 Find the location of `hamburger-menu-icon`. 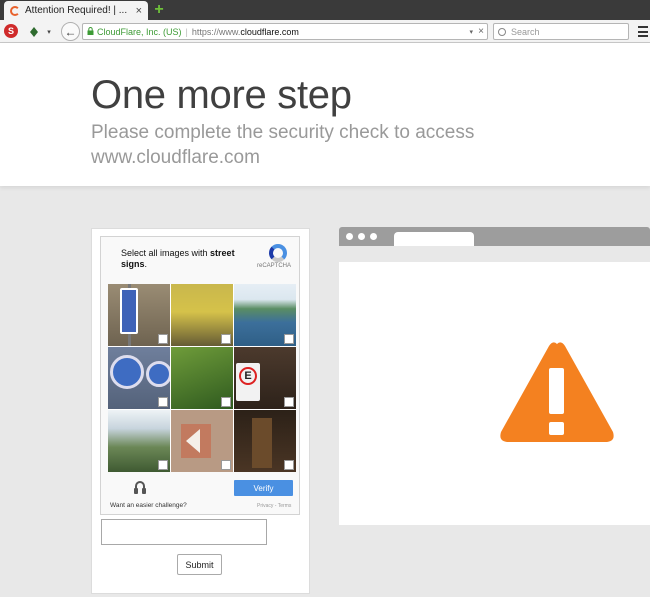

hamburger-menu-icon is located at coordinates (642, 31).